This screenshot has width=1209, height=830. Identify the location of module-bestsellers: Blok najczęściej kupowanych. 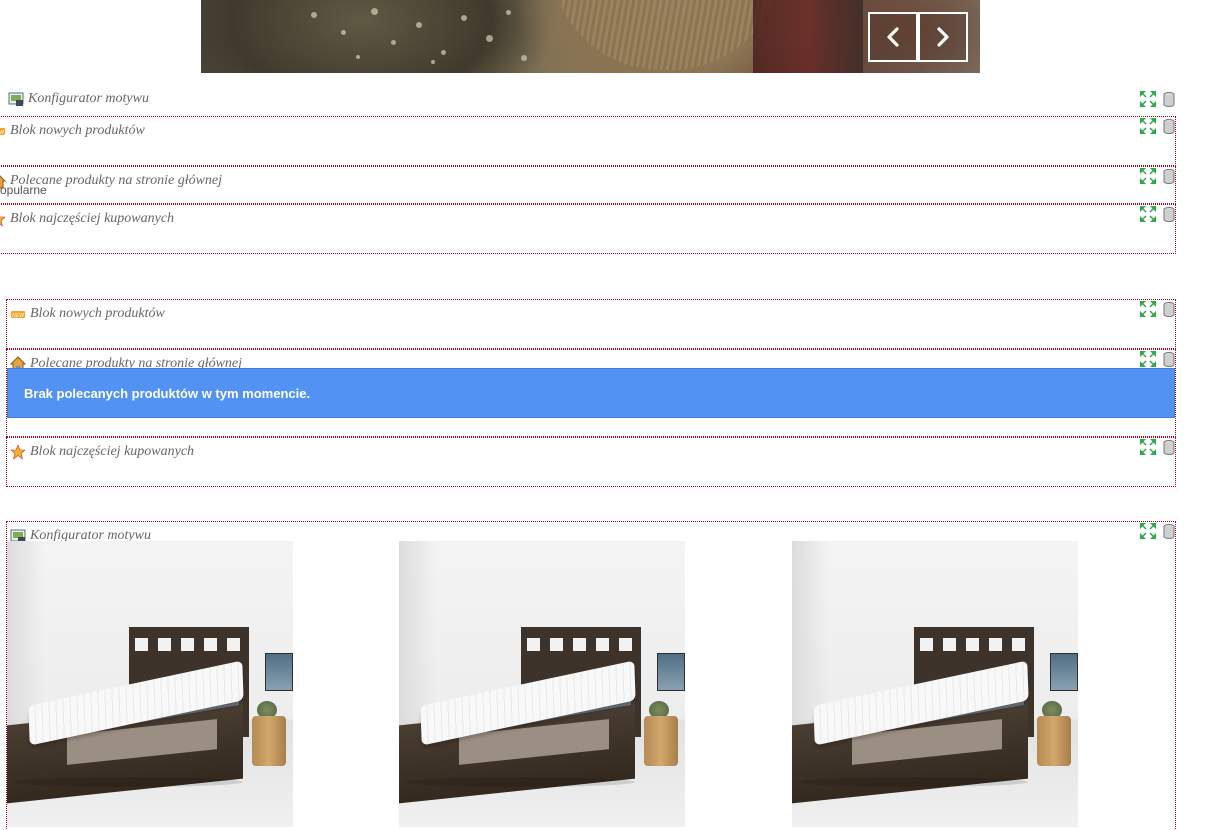
(591, 462).